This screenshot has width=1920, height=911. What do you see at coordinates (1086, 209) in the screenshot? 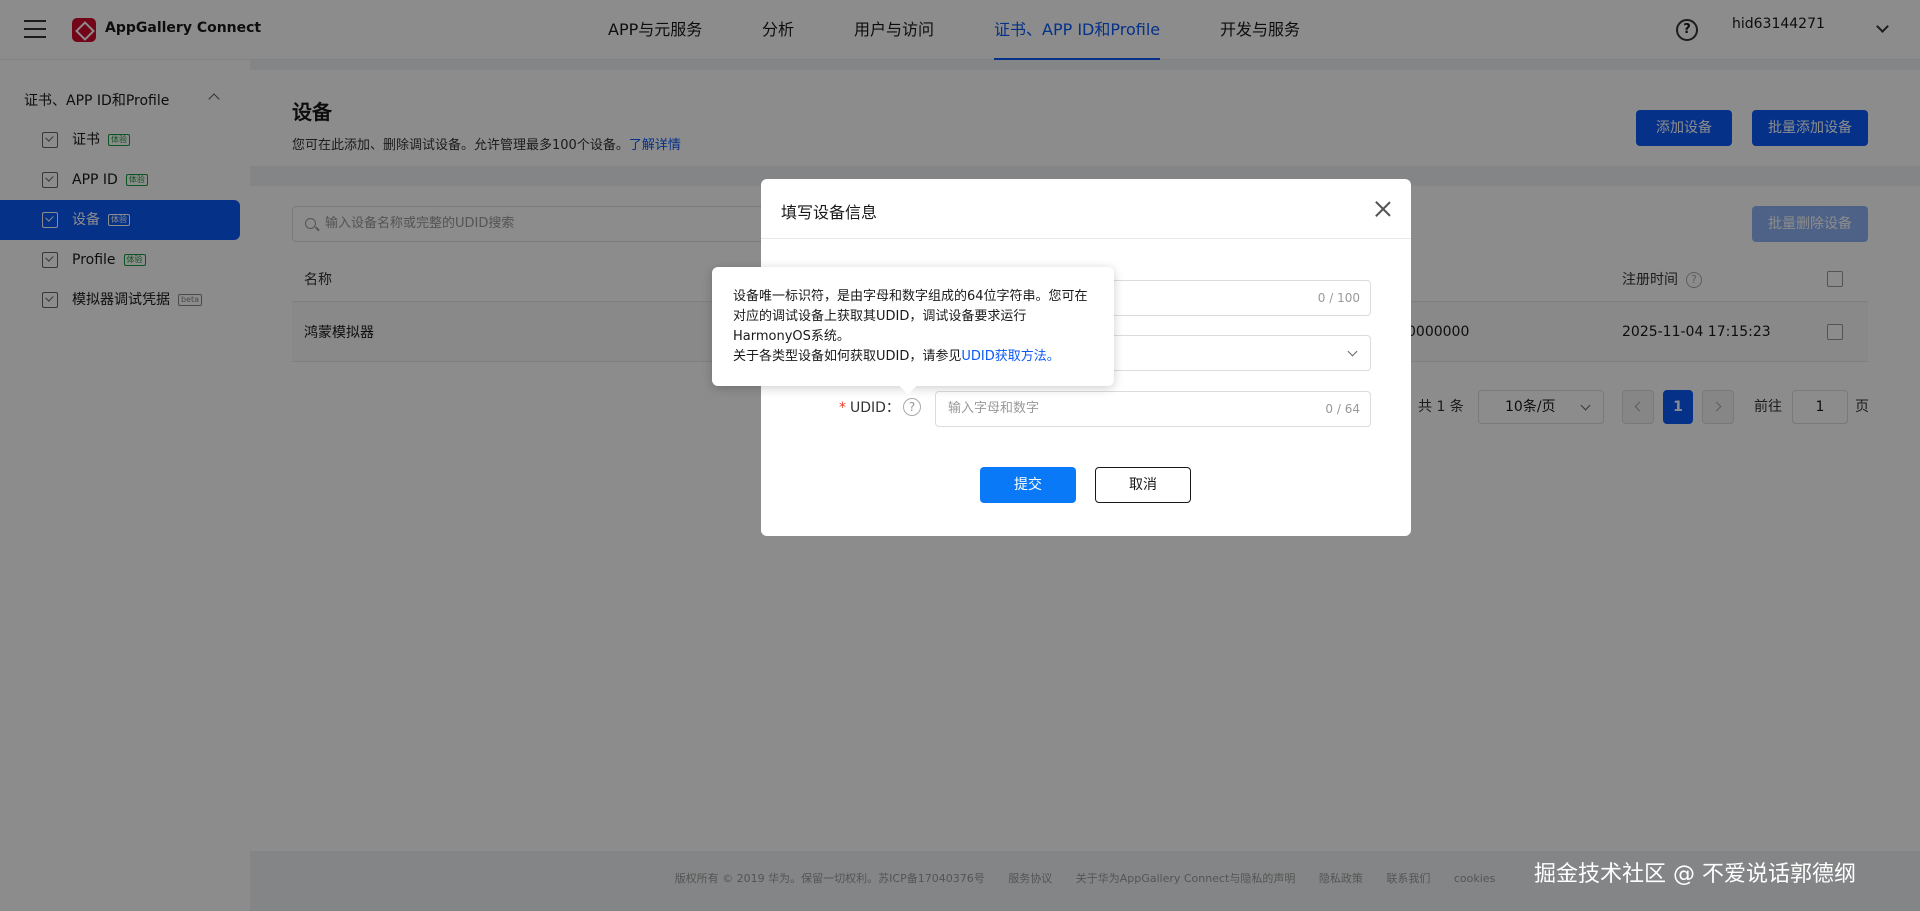
I see `dialog-header: 填写设备信息` at bounding box center [1086, 209].